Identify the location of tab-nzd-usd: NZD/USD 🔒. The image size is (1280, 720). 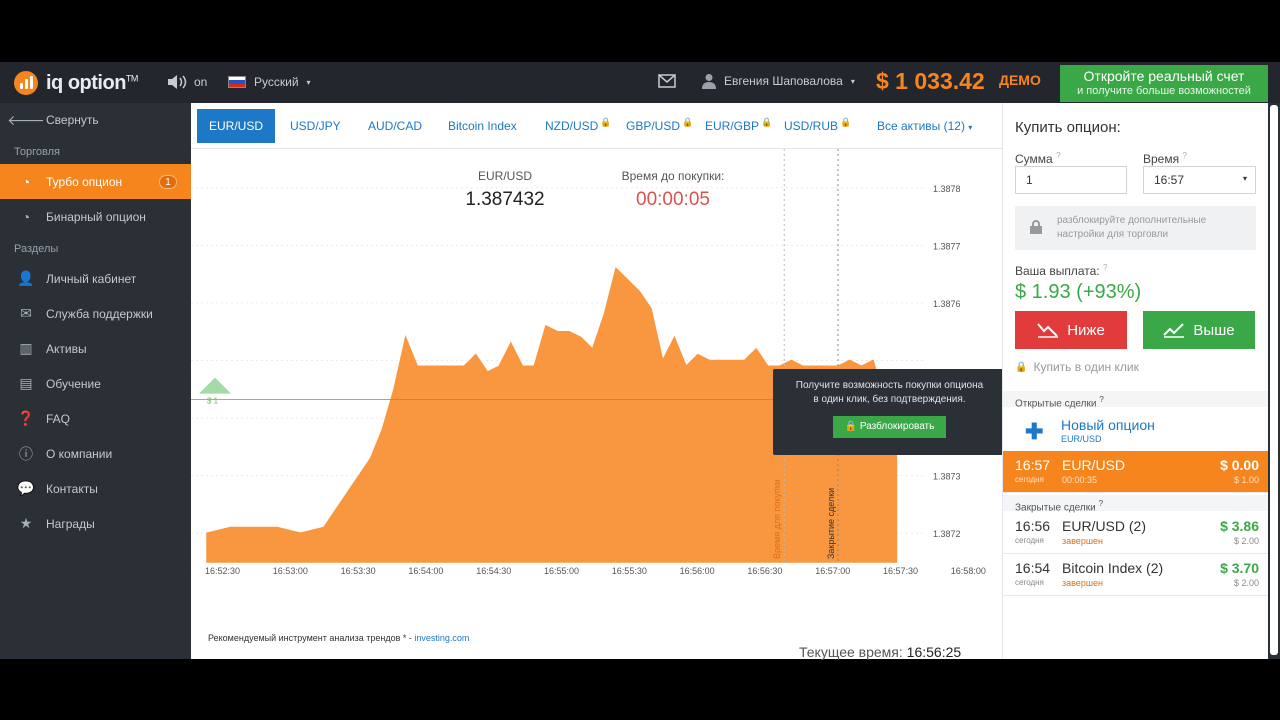
(578, 126).